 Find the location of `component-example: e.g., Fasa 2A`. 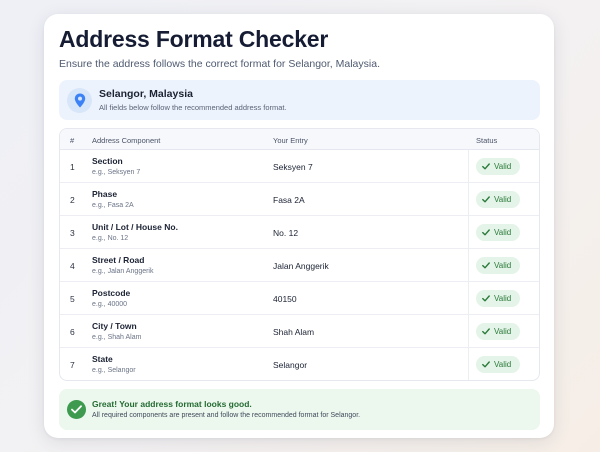

component-example: e.g., Fasa 2A is located at coordinates (113, 205).